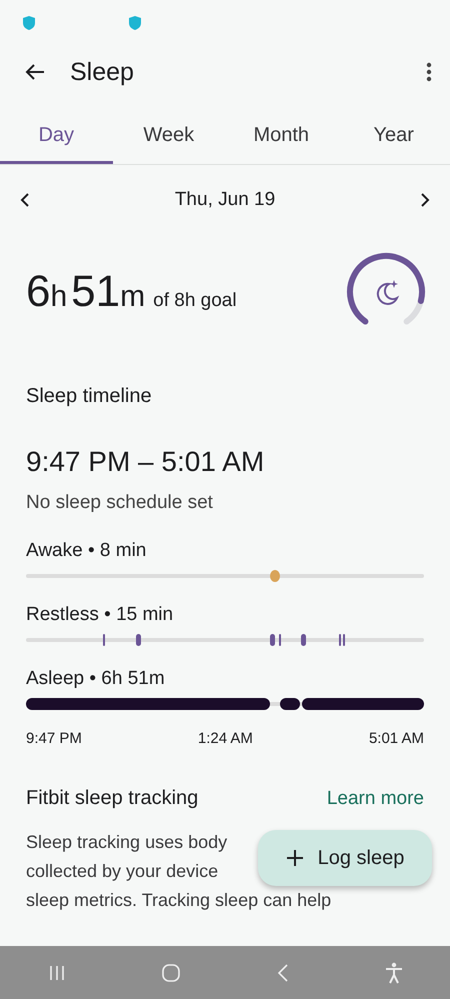 This screenshot has width=450, height=999. I want to click on time-axis-label: 1:24 AM, so click(225, 738).